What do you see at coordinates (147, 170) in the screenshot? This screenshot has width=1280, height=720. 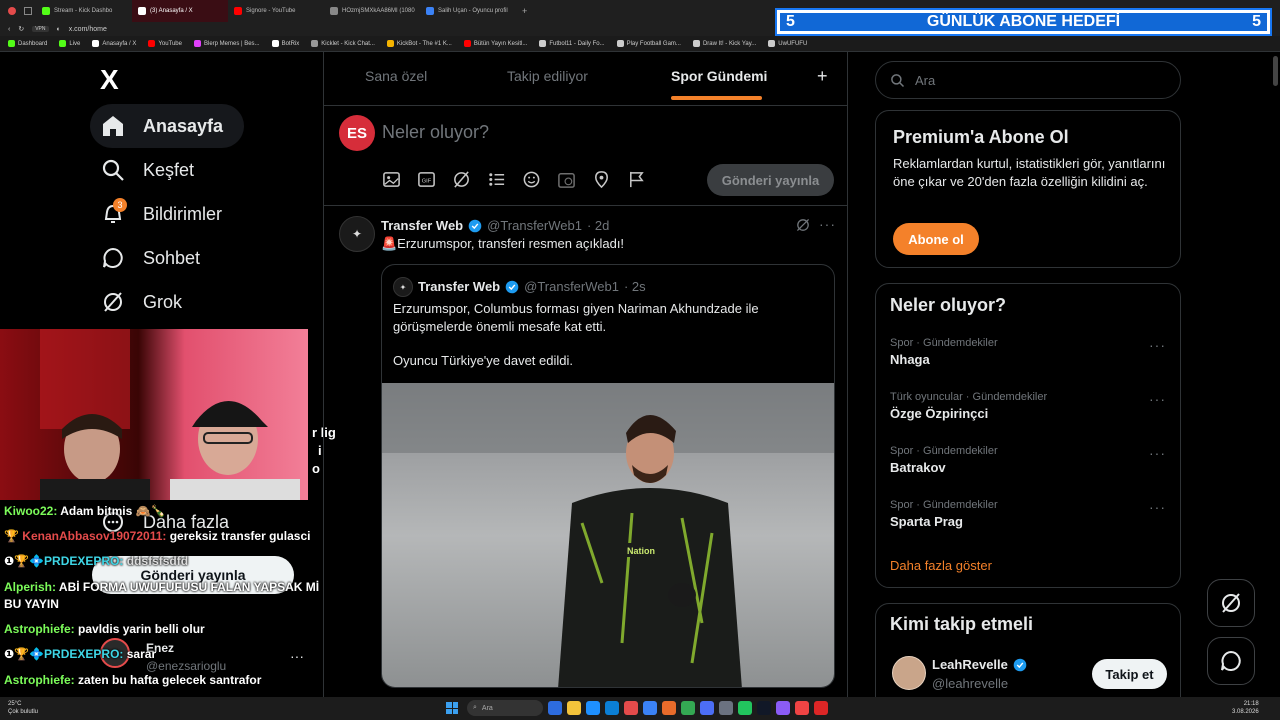 I see `nav-item-explore: Keşfet` at bounding box center [147, 170].